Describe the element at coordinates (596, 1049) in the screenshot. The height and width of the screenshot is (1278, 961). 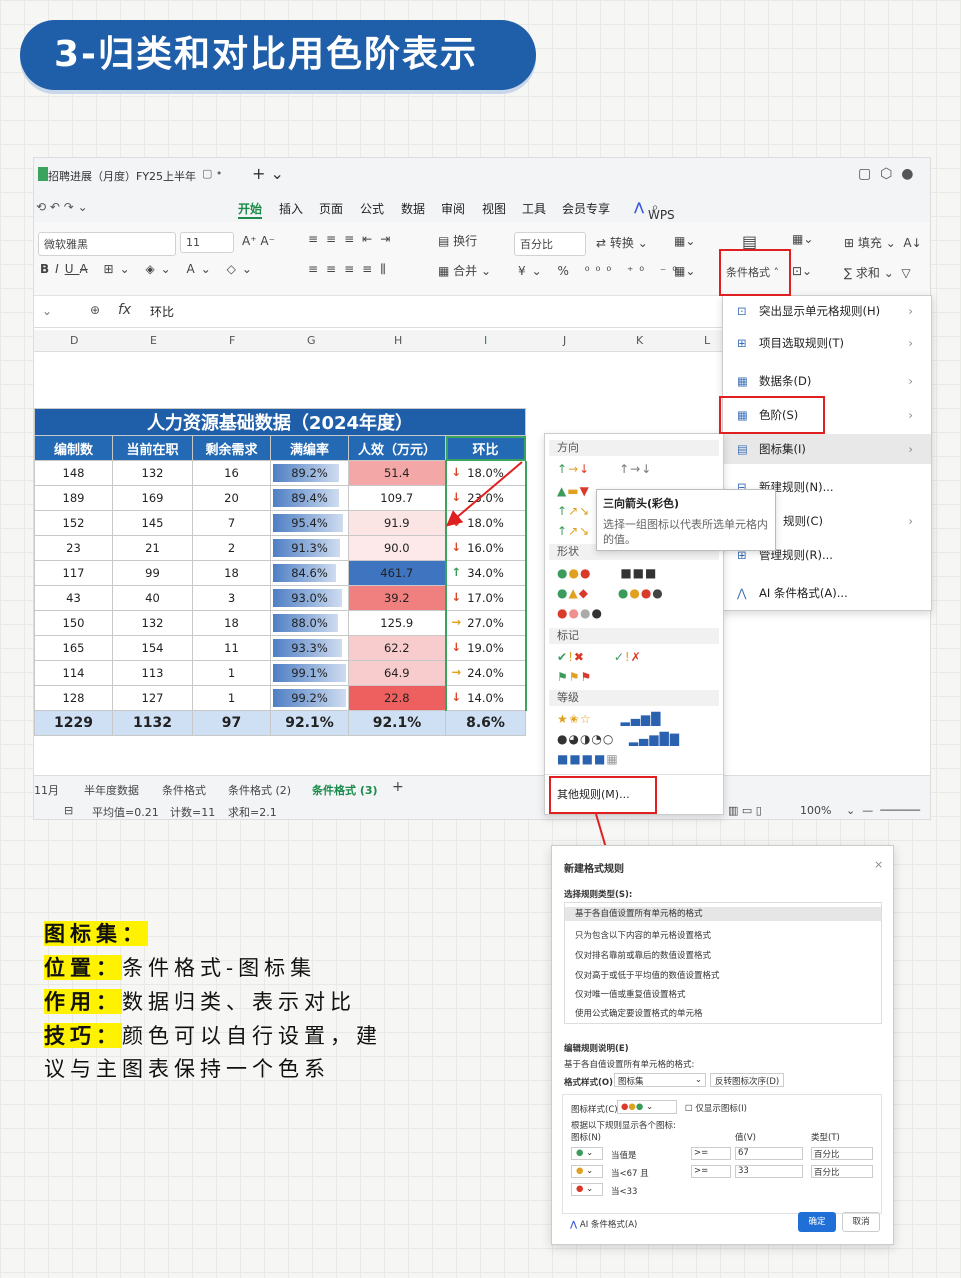
I see `edit-rule-label: 编辑规则说明(E)` at that location.